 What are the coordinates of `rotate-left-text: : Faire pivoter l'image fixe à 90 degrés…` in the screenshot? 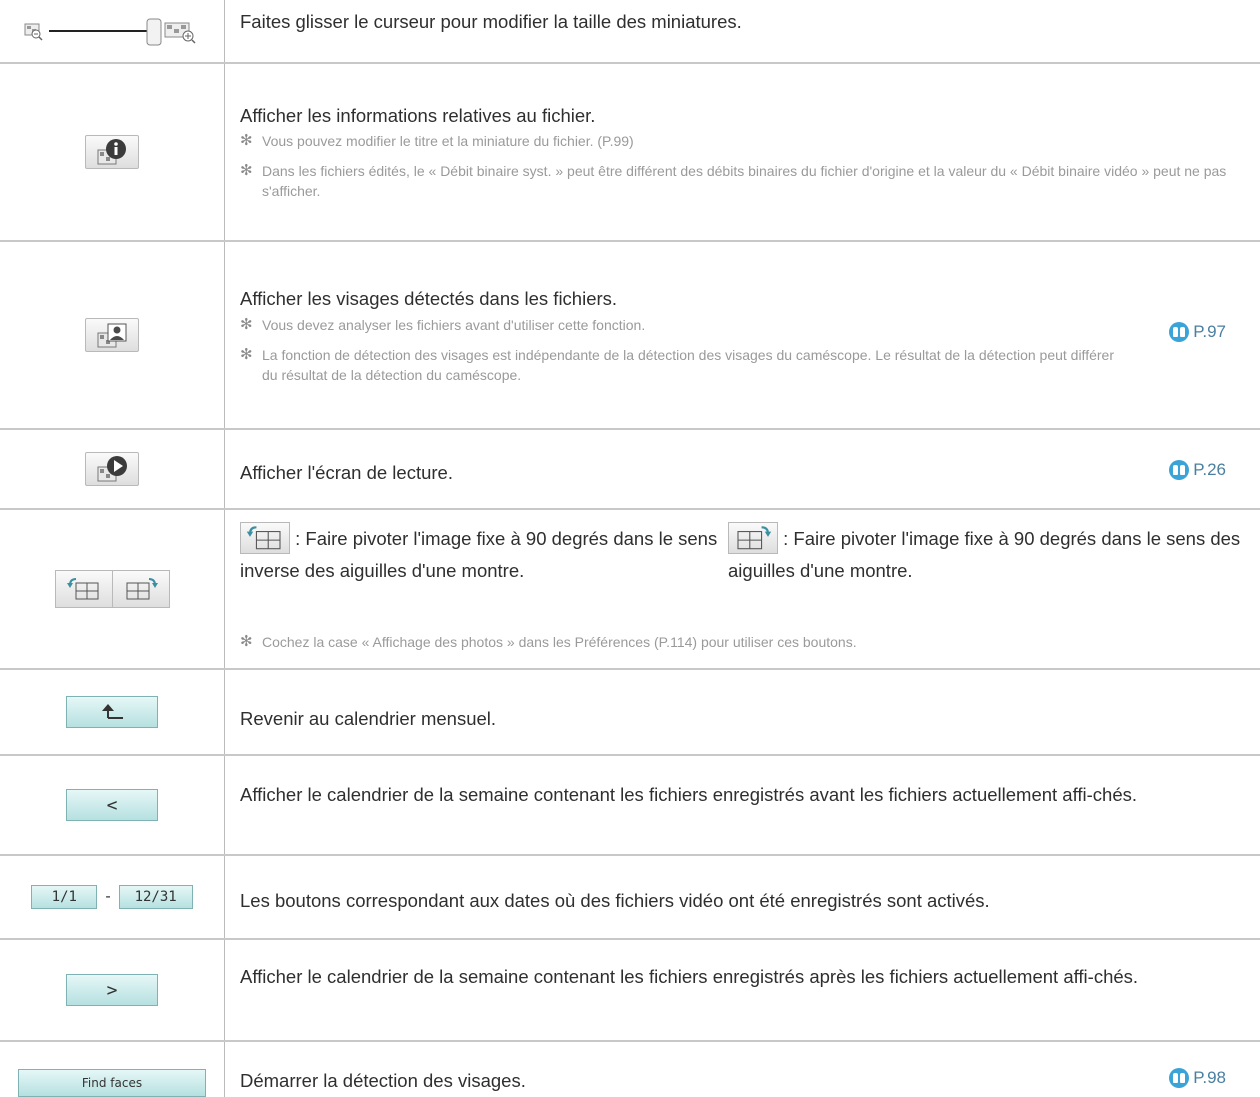 It's located at (479, 555).